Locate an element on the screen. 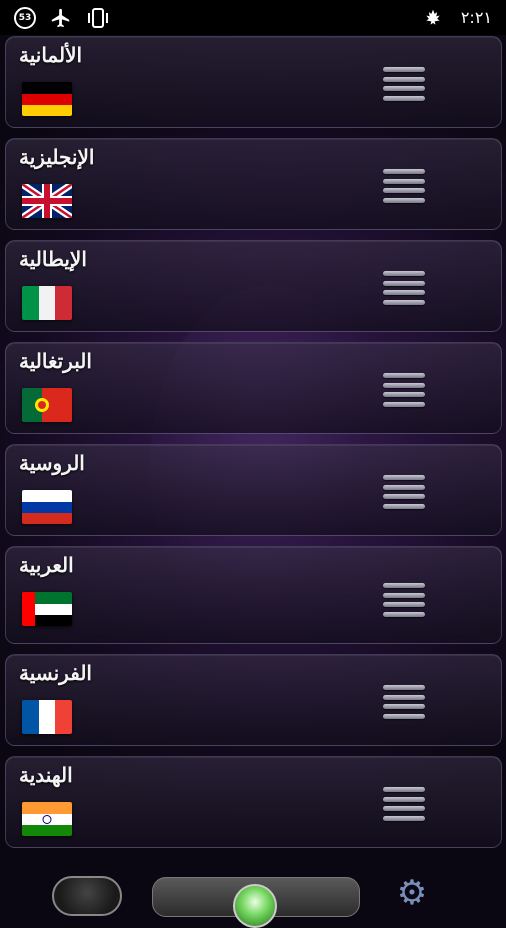  germany-flag-icon is located at coordinates (47, 99).